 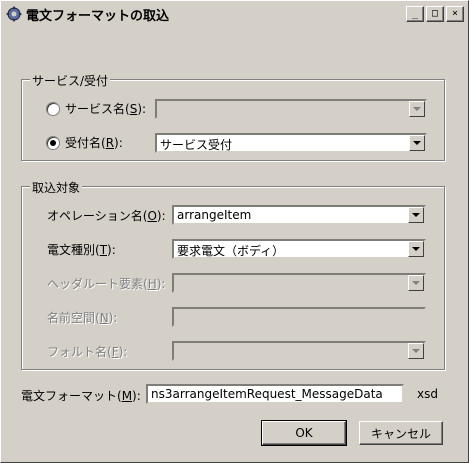 I want to click on ok-button: OK, so click(x=304, y=433).